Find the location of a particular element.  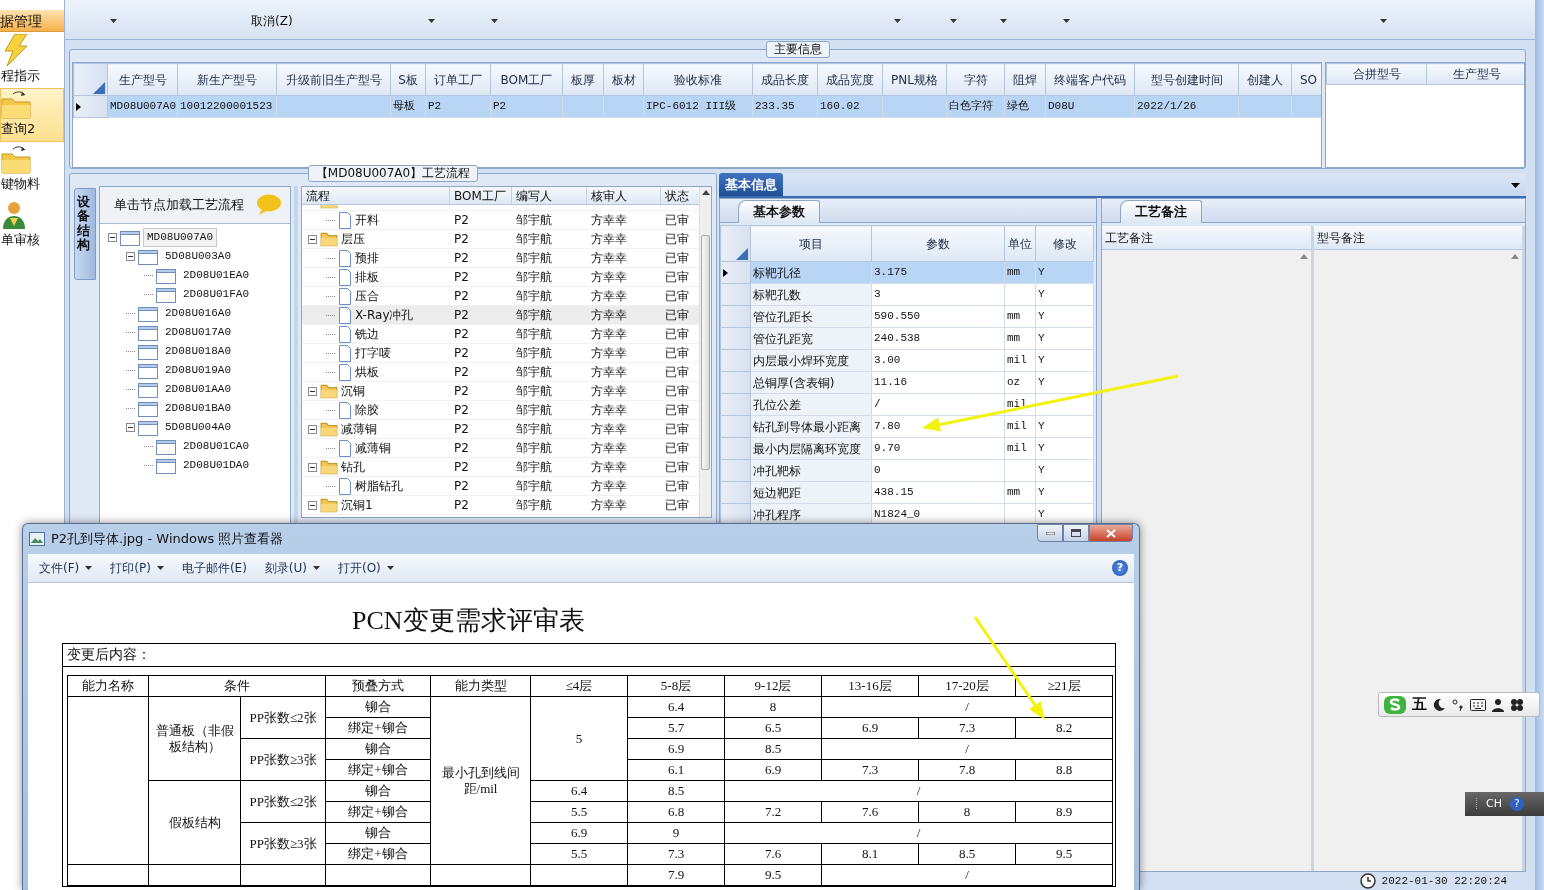

table-row: 内层最小焊环宽度 3.00 mil Y is located at coordinates (907, 360).